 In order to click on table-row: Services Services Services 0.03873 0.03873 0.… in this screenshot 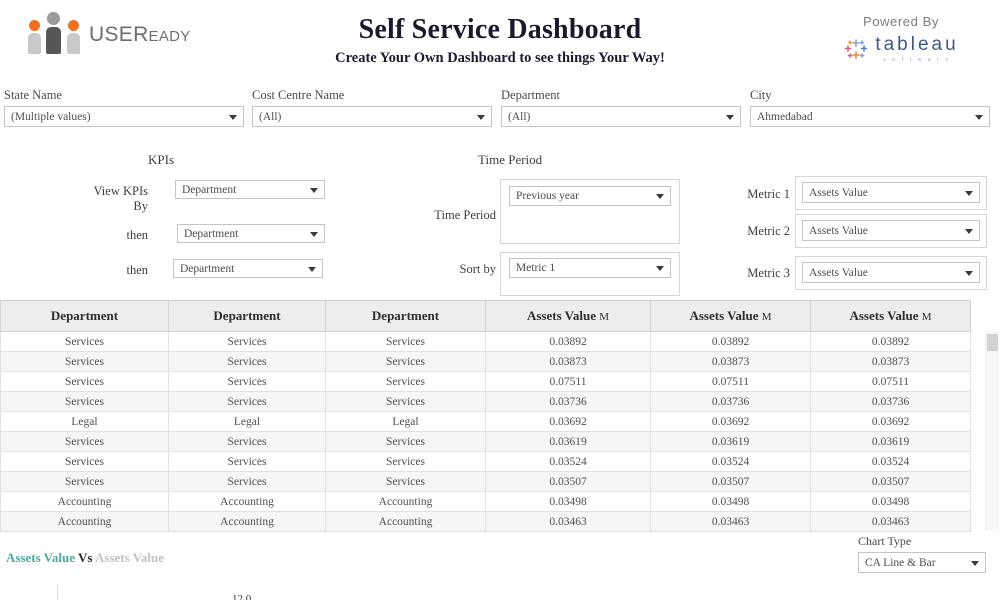, I will do `click(485, 361)`.